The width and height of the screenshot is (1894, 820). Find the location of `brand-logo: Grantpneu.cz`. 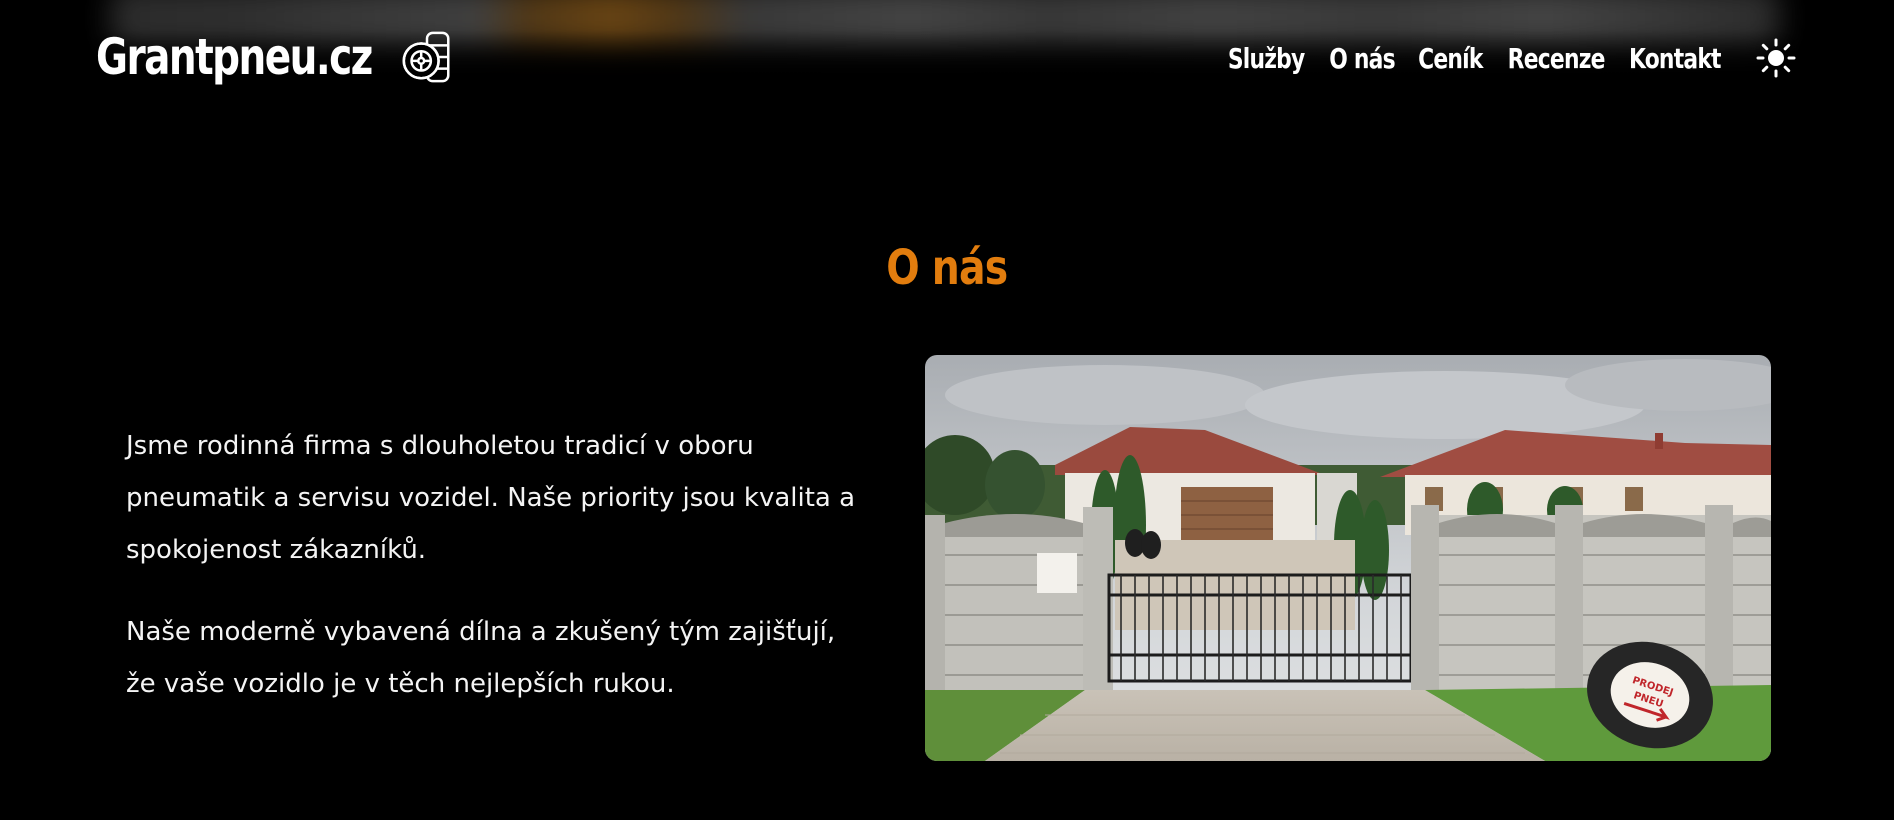

brand-logo: Grantpneu.cz is located at coordinates (276, 57).